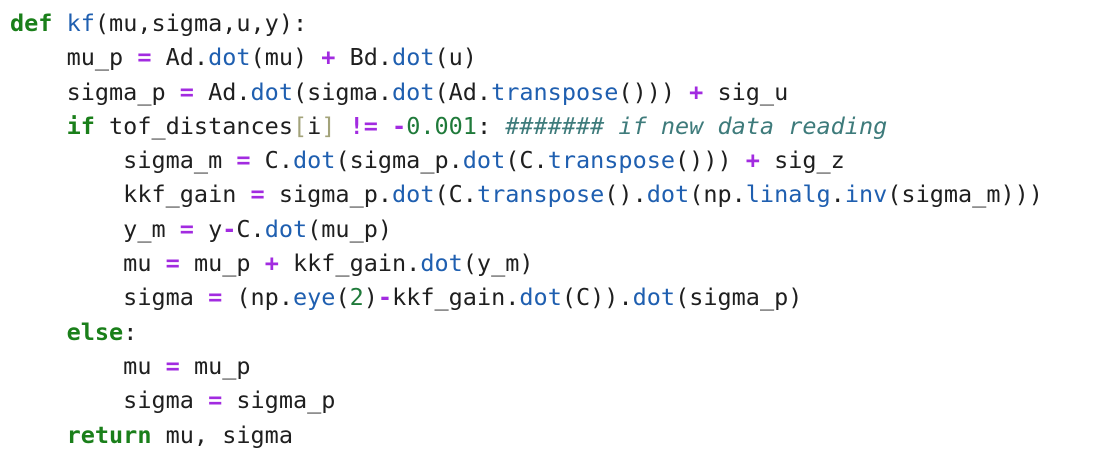 The width and height of the screenshot is (1098, 454). I want to click on number-token: 0.001, so click(441, 125).